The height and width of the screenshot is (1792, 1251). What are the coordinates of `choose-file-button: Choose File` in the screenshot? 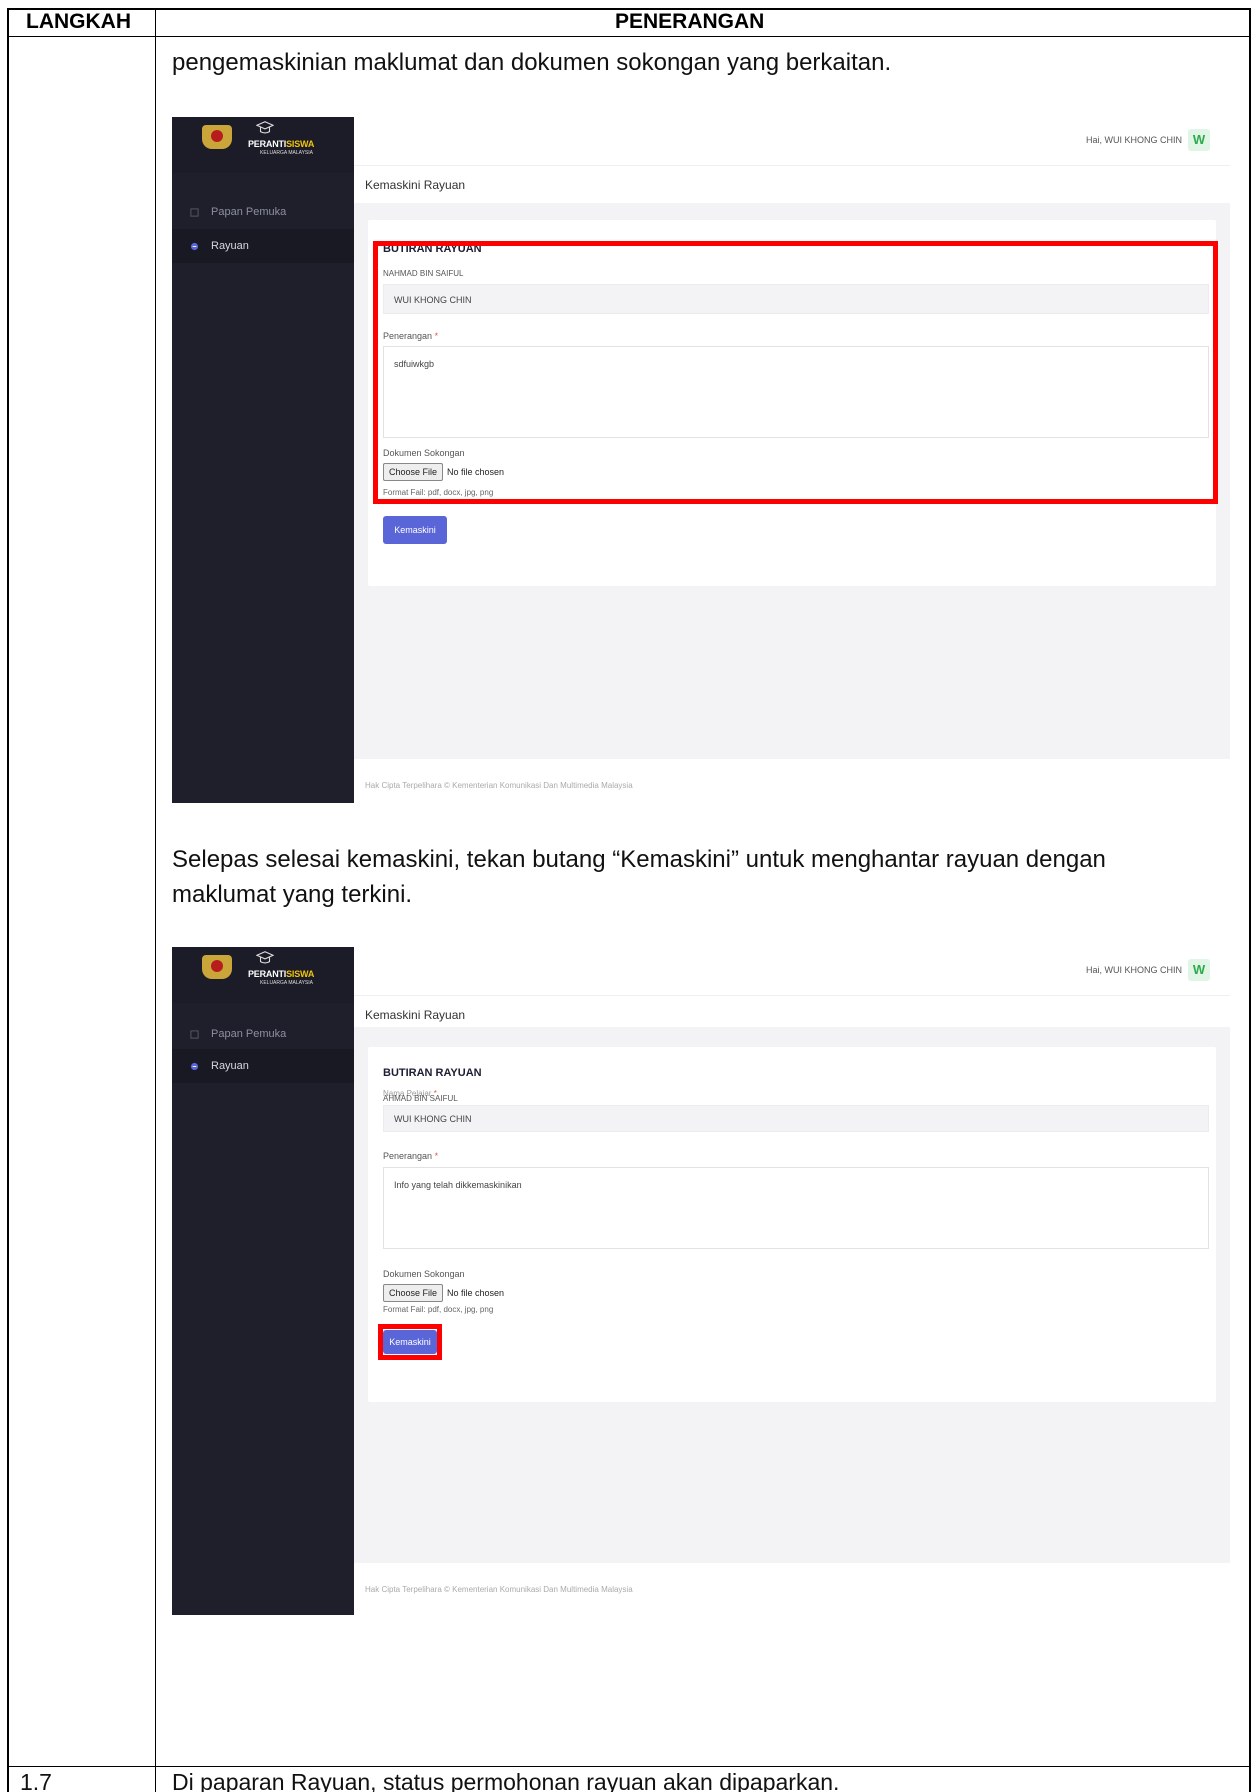 It's located at (413, 1293).